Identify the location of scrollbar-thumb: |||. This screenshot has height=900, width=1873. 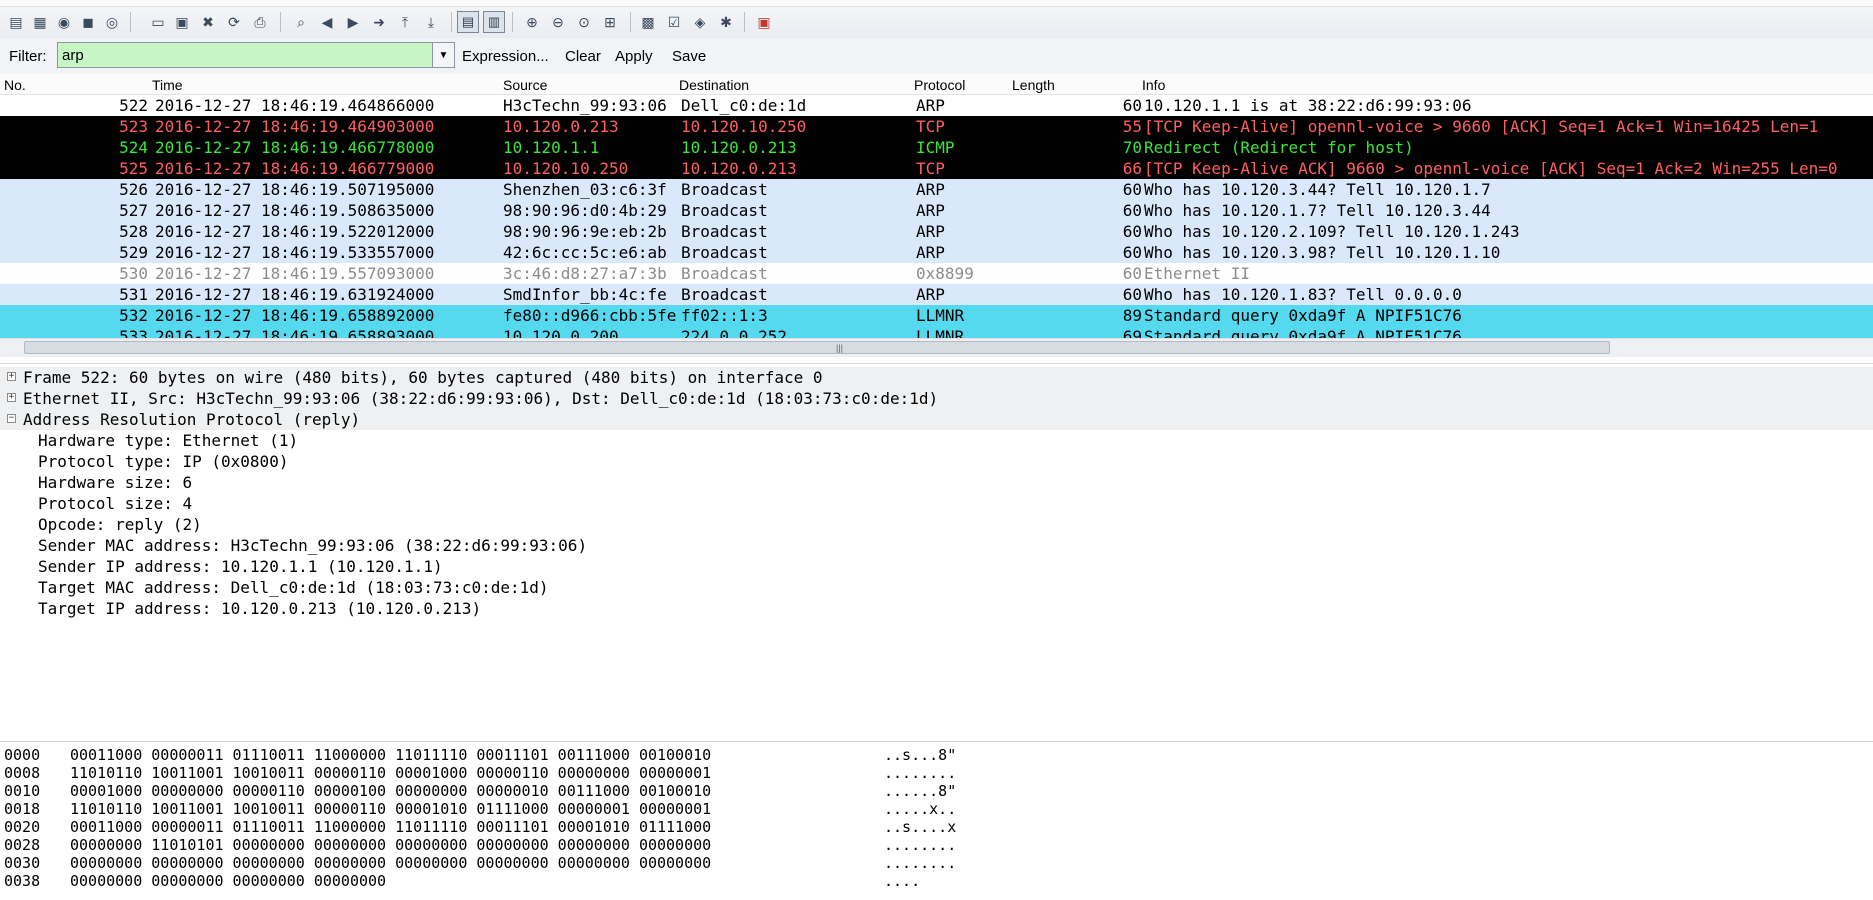
(817, 347).